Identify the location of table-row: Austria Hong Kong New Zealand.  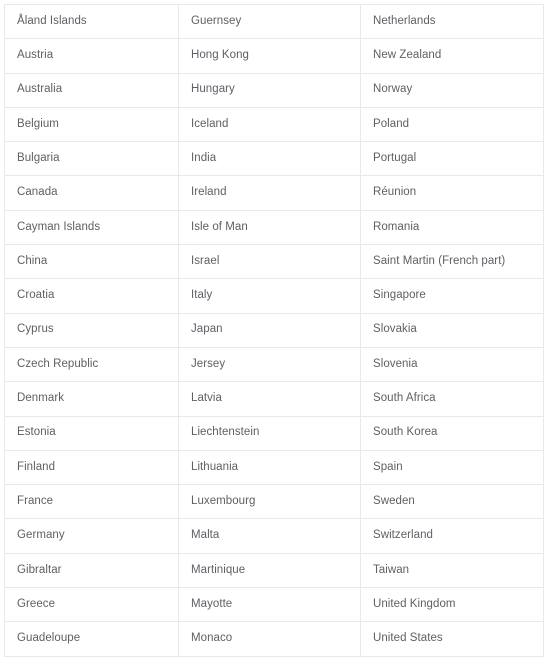
(274, 56).